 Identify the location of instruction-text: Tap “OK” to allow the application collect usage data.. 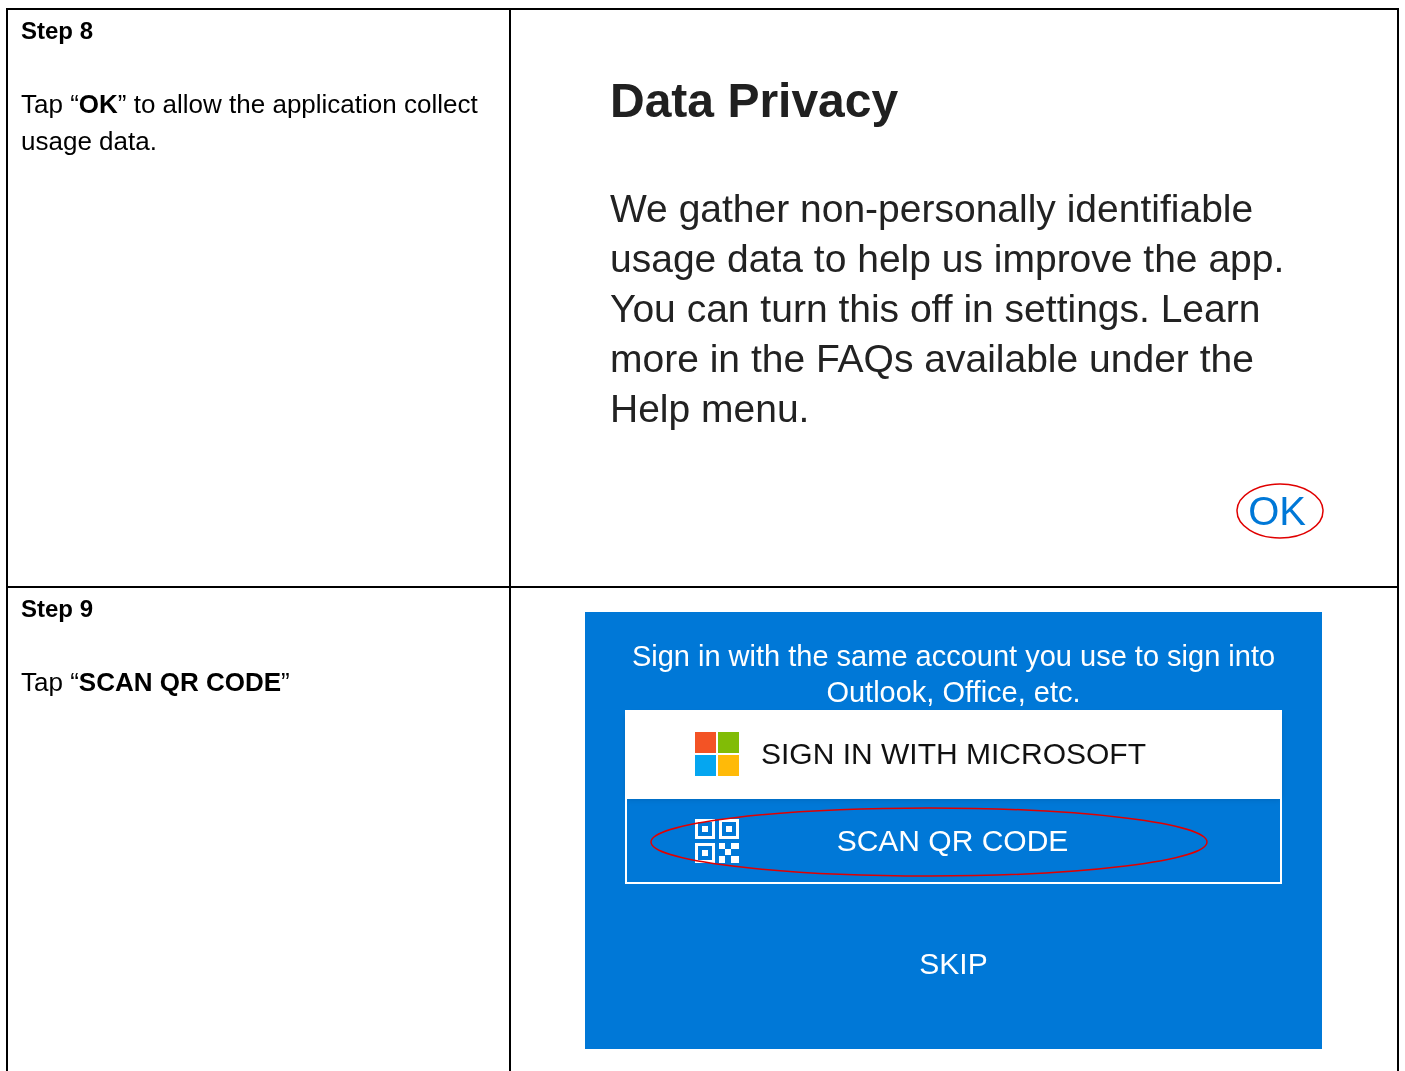
(250, 123).